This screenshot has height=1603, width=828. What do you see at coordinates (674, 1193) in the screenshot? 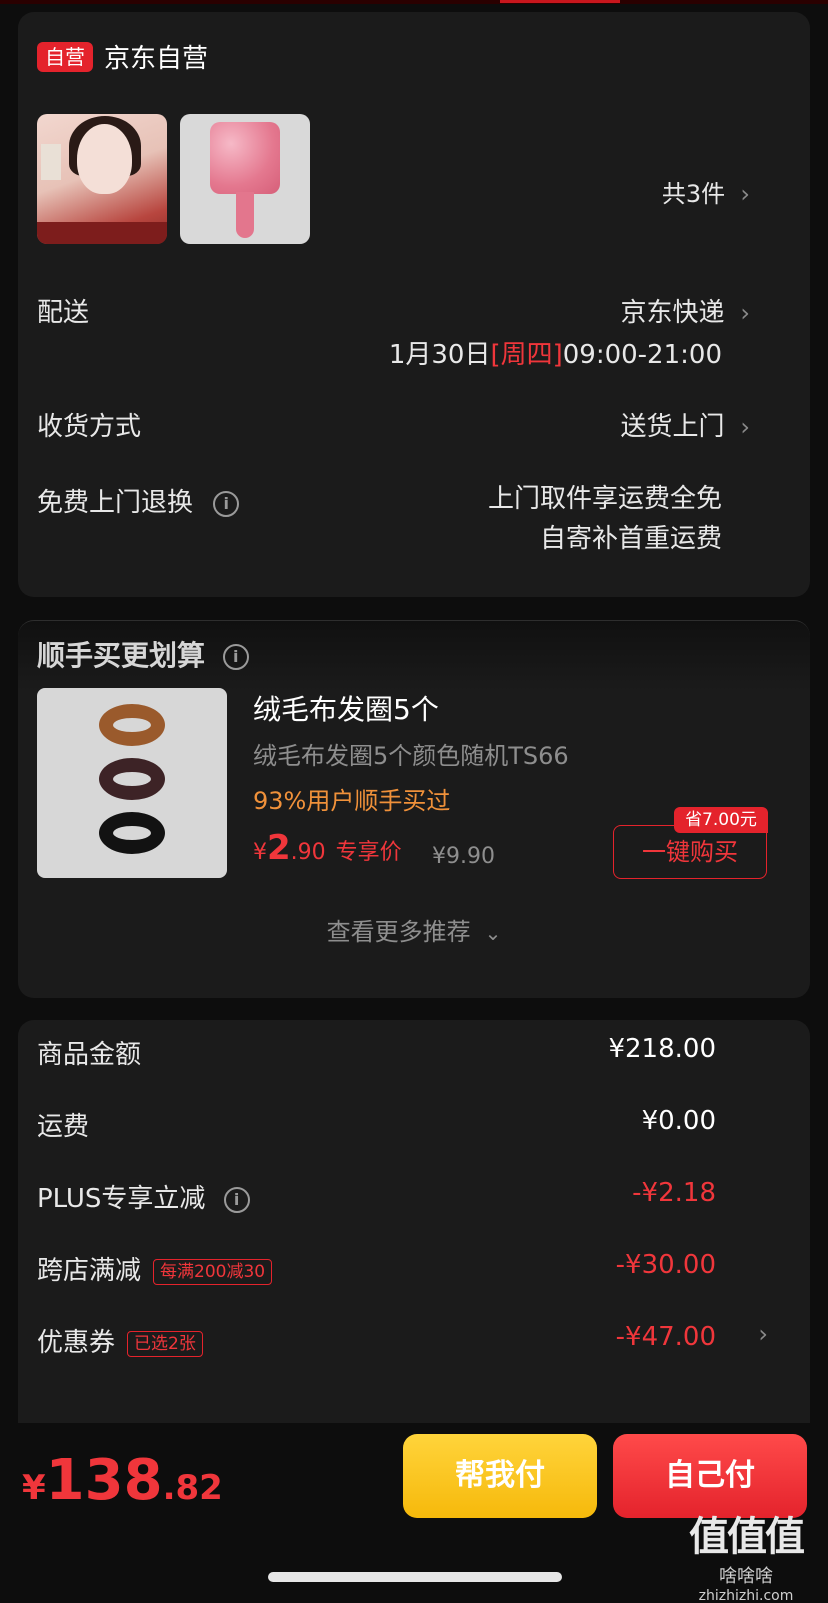
I see `summary-plus-value: -¥2.18` at bounding box center [674, 1193].